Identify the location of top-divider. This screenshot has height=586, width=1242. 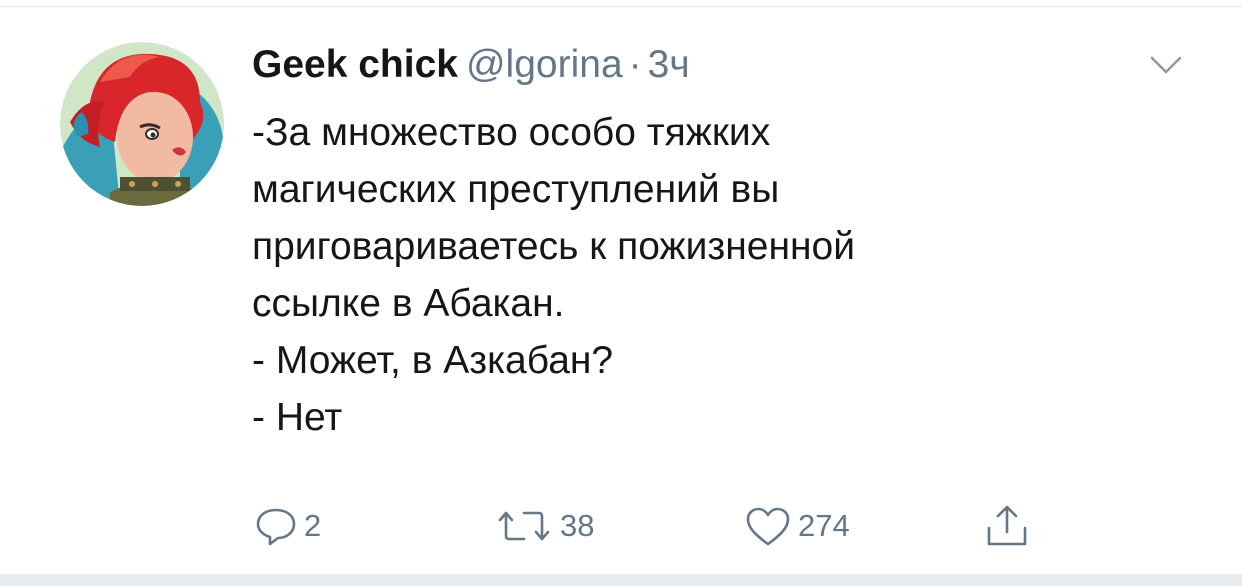
(621, 6).